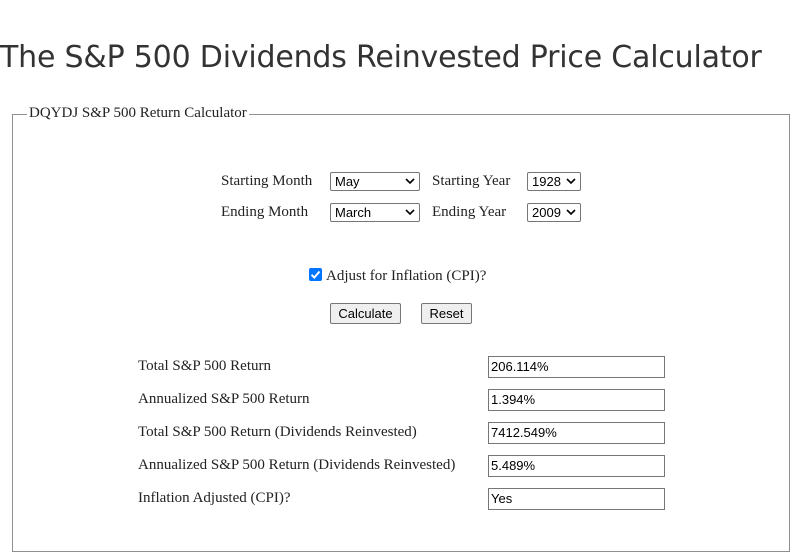 Image resolution: width=797 pixels, height=559 pixels. I want to click on starting-year-select: 1928, so click(554, 181).